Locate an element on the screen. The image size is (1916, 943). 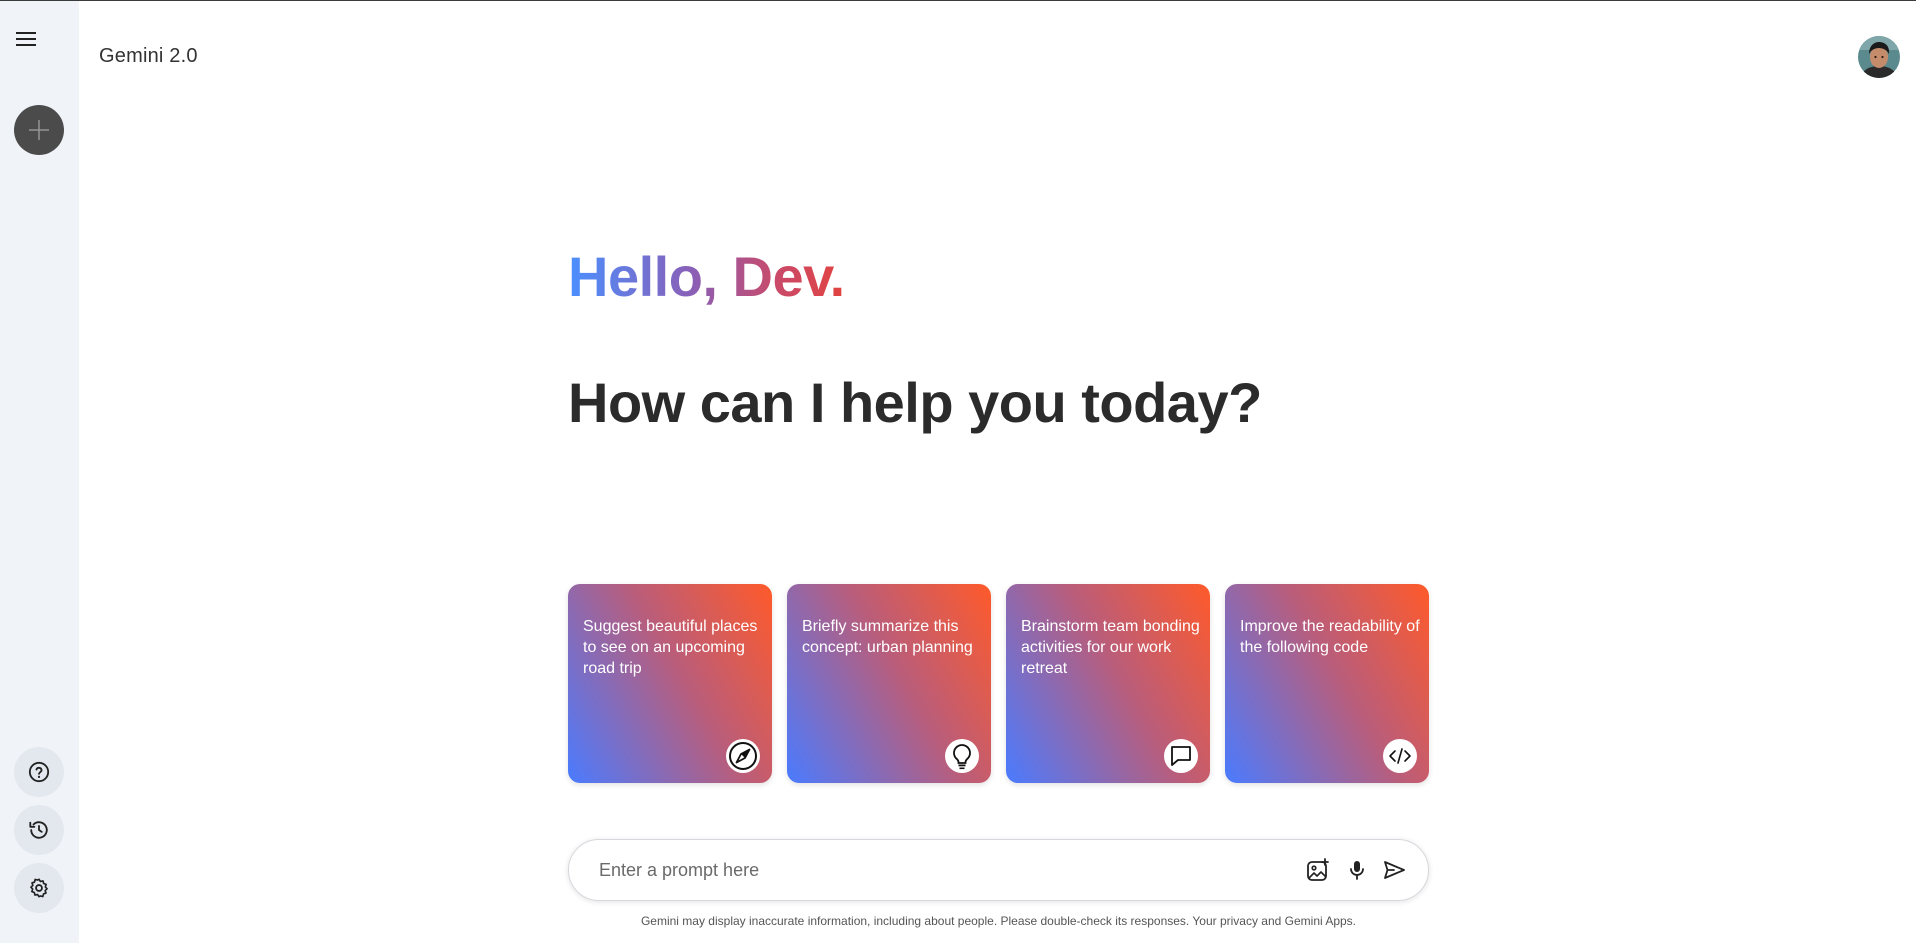
microphone-icon is located at coordinates (1357, 870).